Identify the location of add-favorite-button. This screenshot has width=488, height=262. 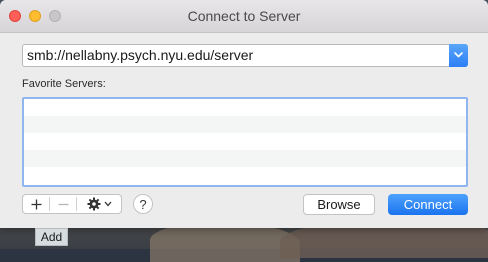
(36, 204).